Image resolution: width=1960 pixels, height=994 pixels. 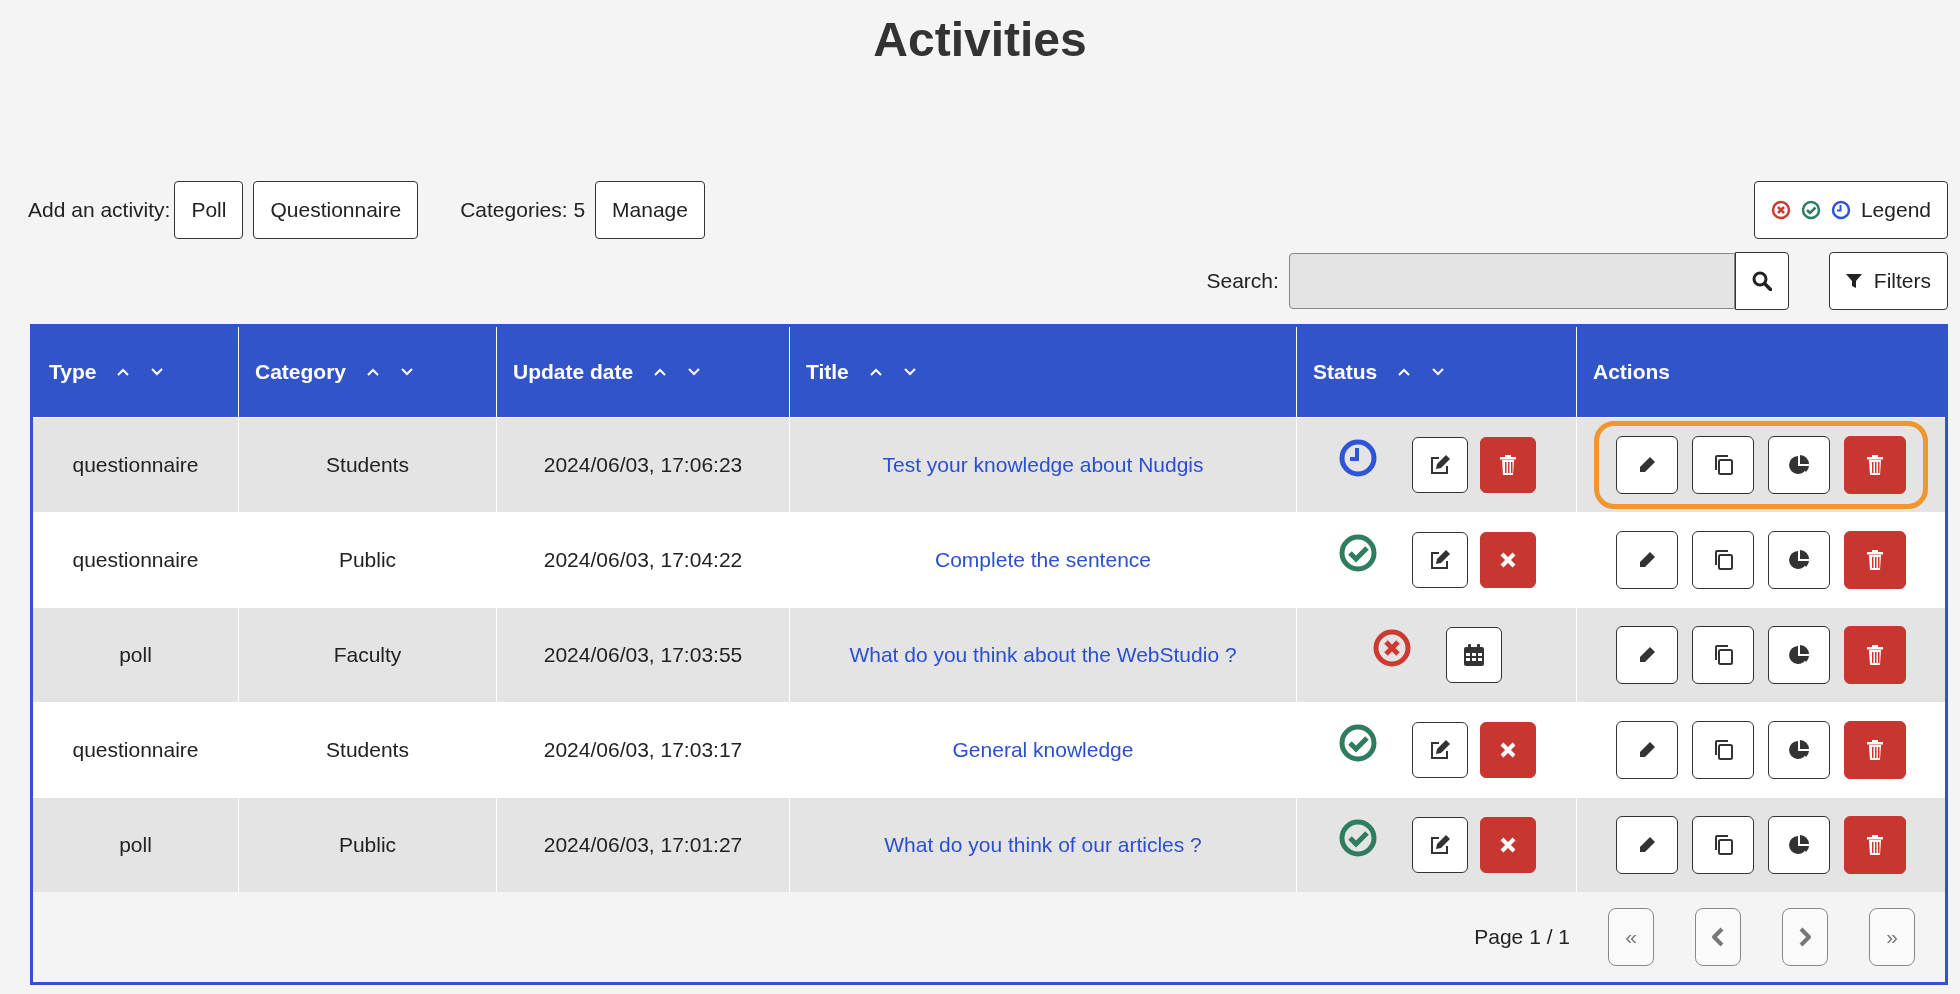 What do you see at coordinates (336, 210) in the screenshot?
I see `add-activity-button: Questionnaire` at bounding box center [336, 210].